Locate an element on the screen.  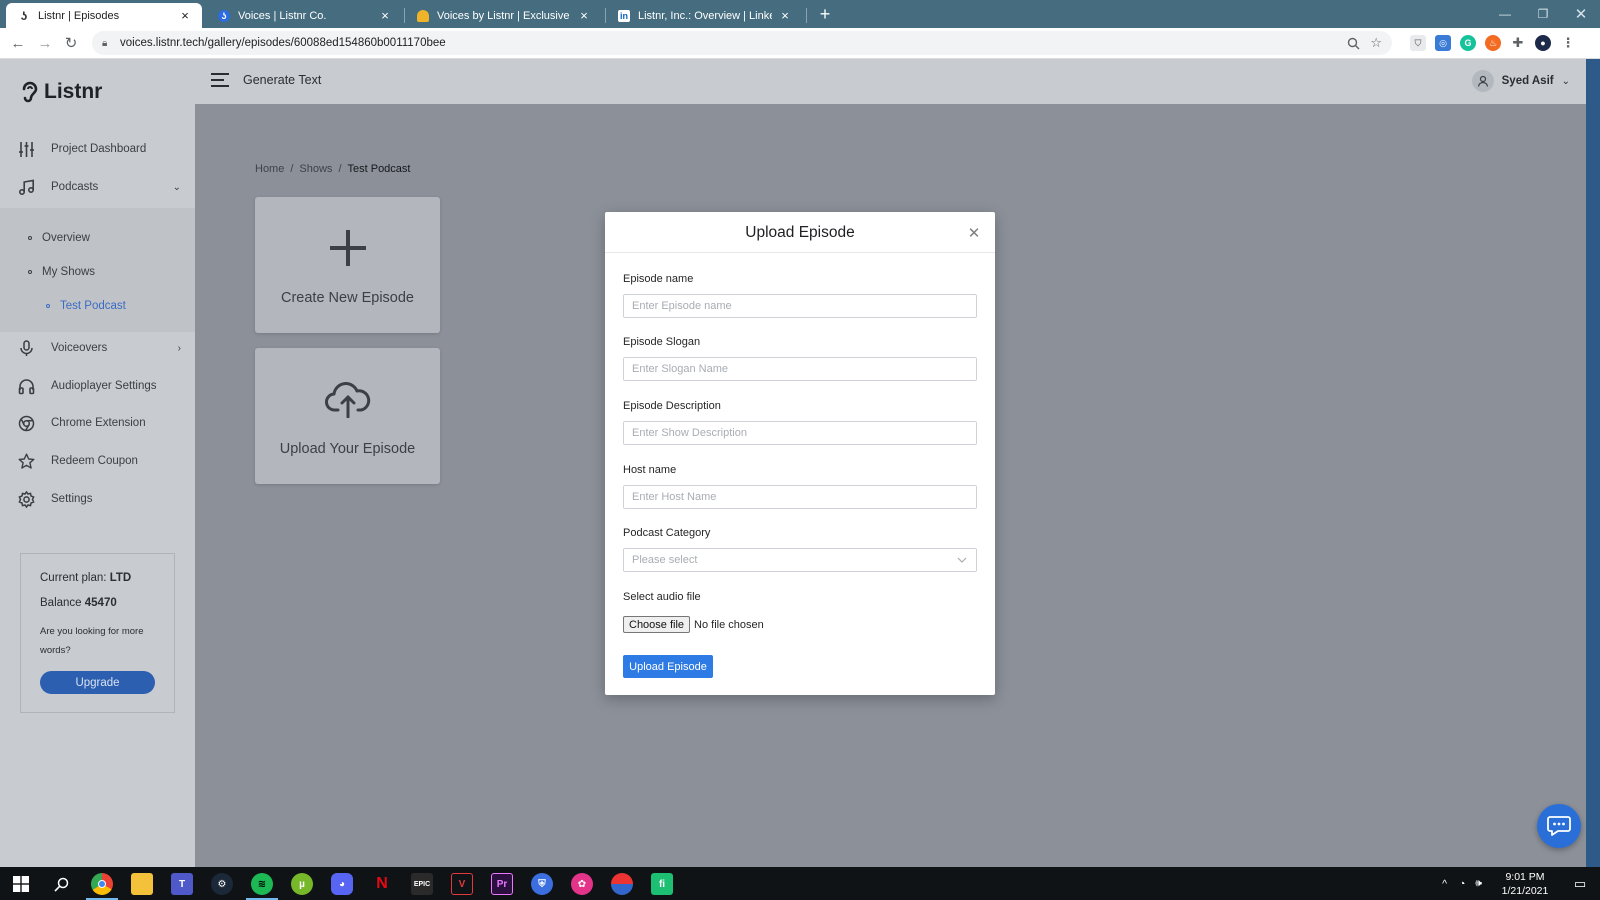
tab-voices-offer: Voices by Listnr | Exclusive Offer × is located at coordinates (503, 15).